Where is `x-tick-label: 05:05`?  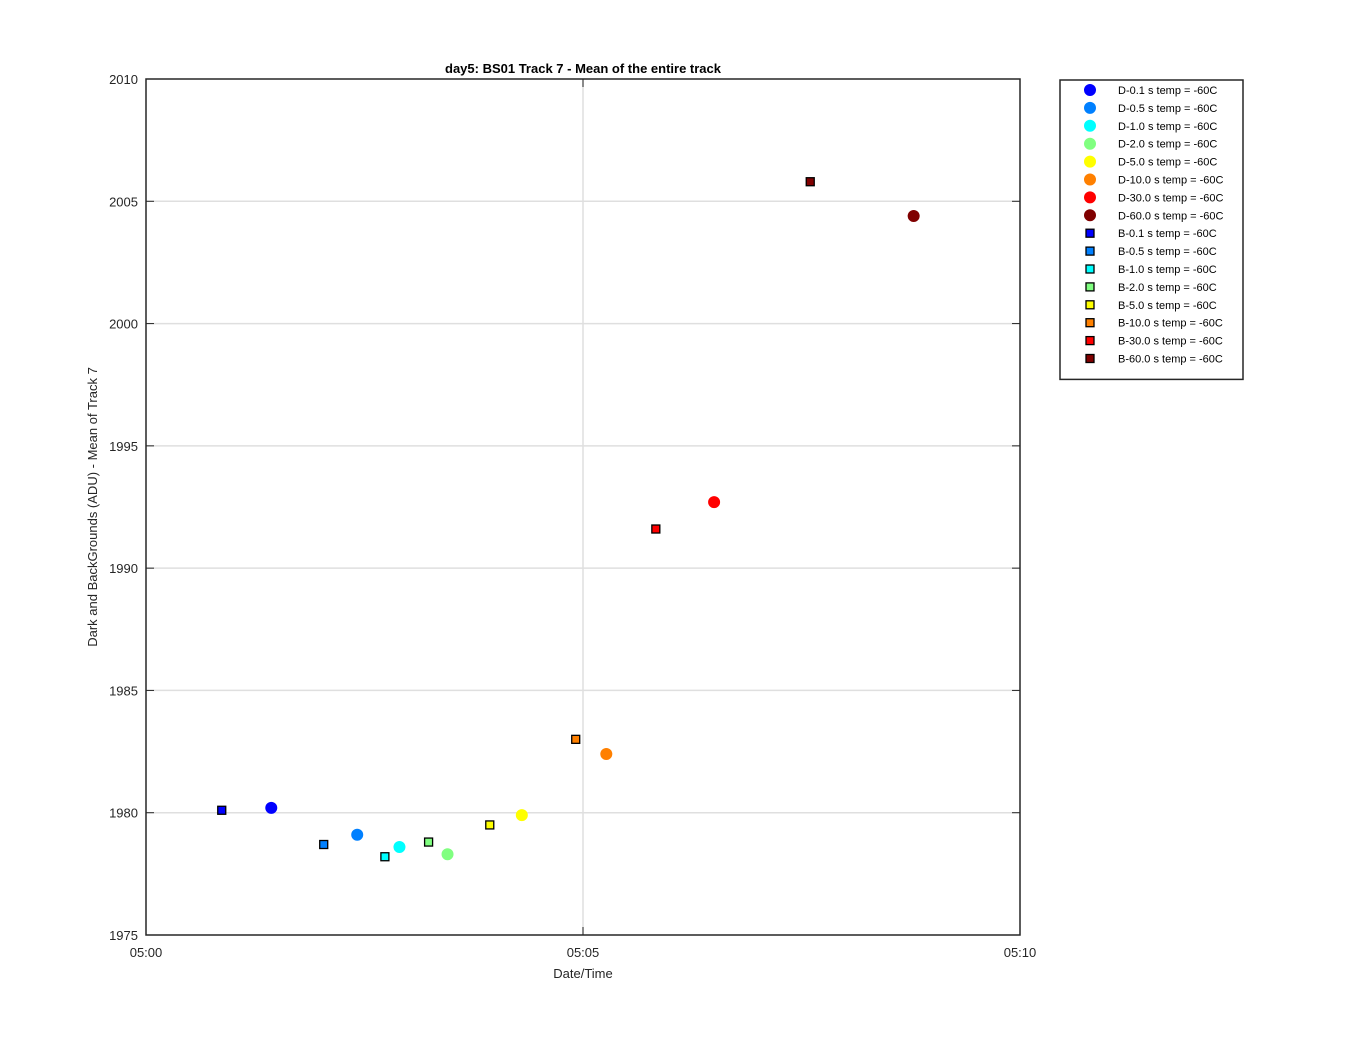
x-tick-label: 05:05 is located at coordinates (583, 952).